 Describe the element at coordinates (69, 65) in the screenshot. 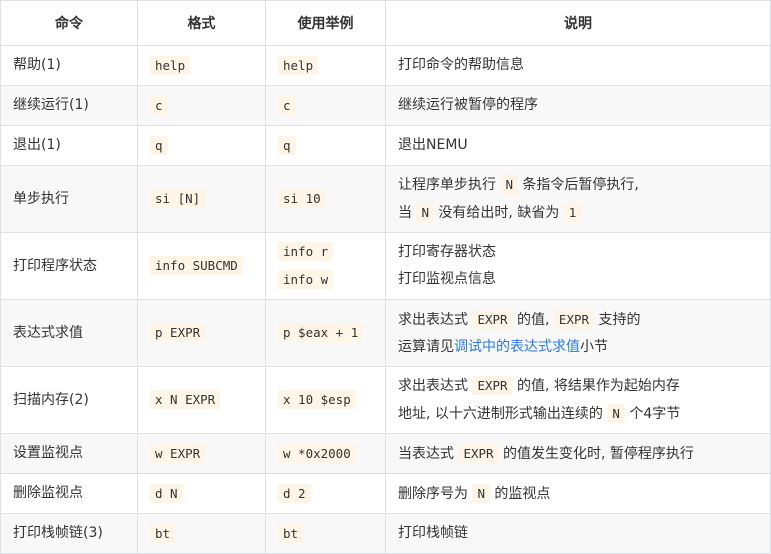

I see `command-cell: 帮助(1)` at that location.